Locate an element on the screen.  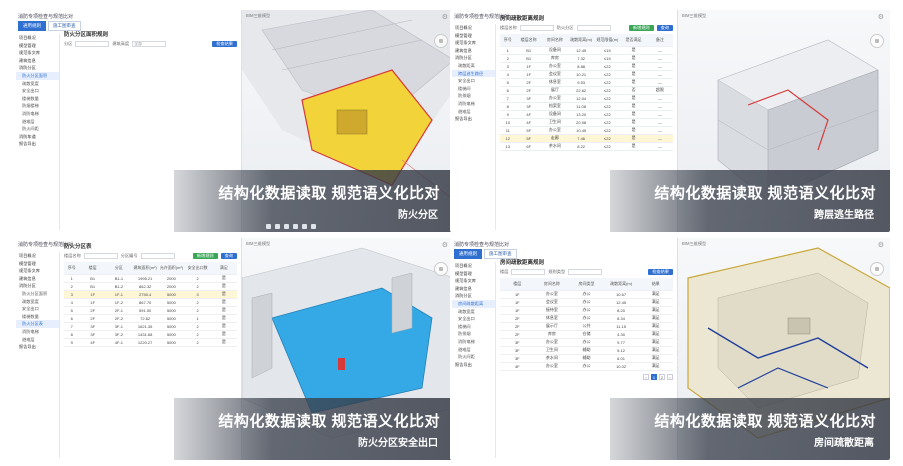
prev-page-icon: ‹ is located at coordinates (646, 376).